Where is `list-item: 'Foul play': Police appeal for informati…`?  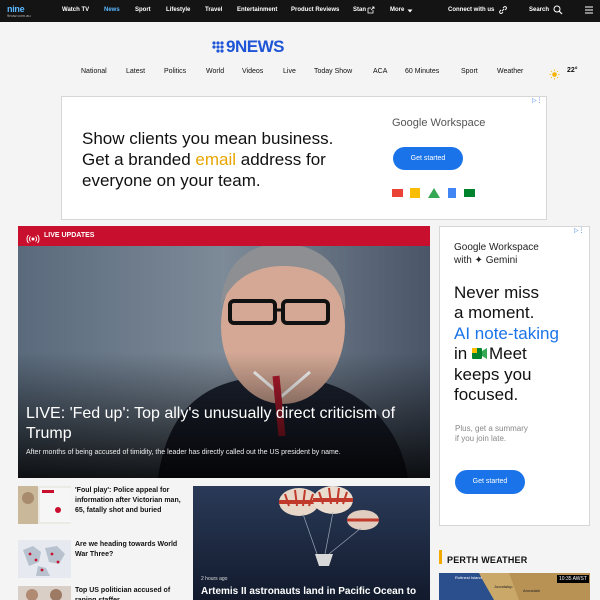
list-item: 'Foul play': Police appeal for informati… is located at coordinates (101, 506).